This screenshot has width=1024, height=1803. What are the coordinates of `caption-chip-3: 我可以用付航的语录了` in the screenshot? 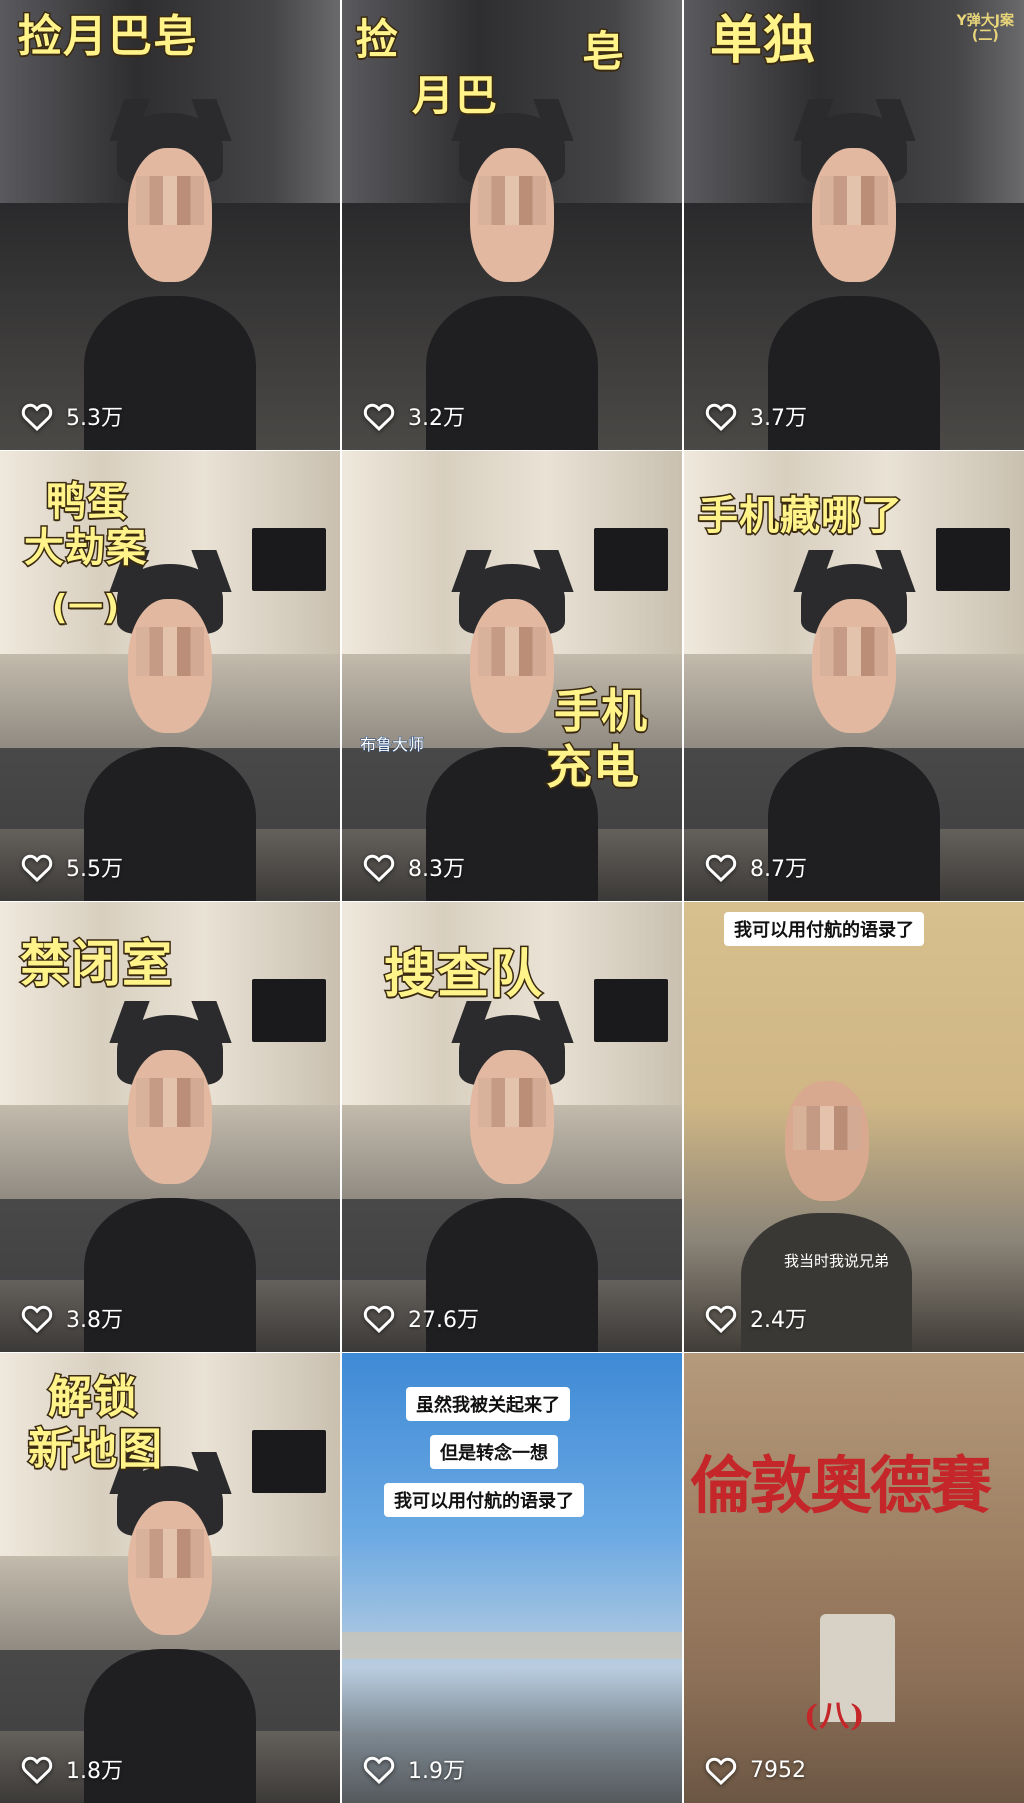 It's located at (484, 1500).